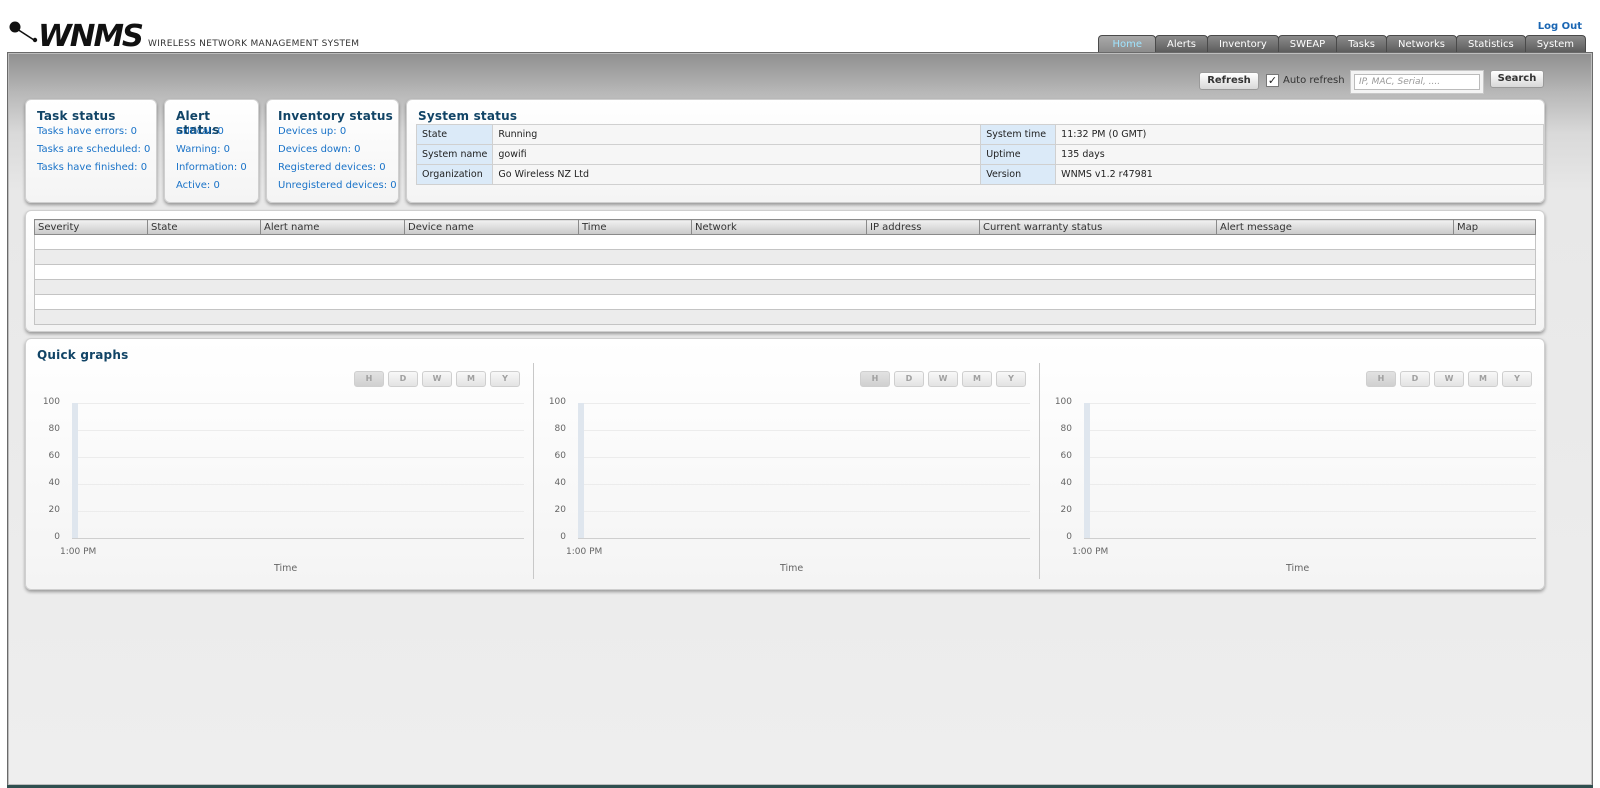 The height and width of the screenshot is (788, 1600). Describe the element at coordinates (211, 135) in the screenshot. I see `alerts-critical-link: Critical: 0` at that location.